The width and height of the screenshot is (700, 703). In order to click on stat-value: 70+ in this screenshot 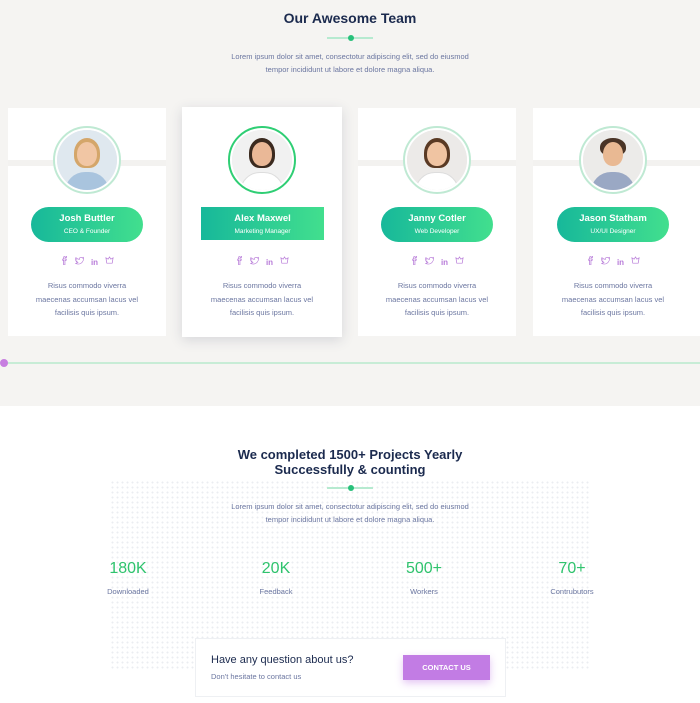, I will do `click(572, 568)`.